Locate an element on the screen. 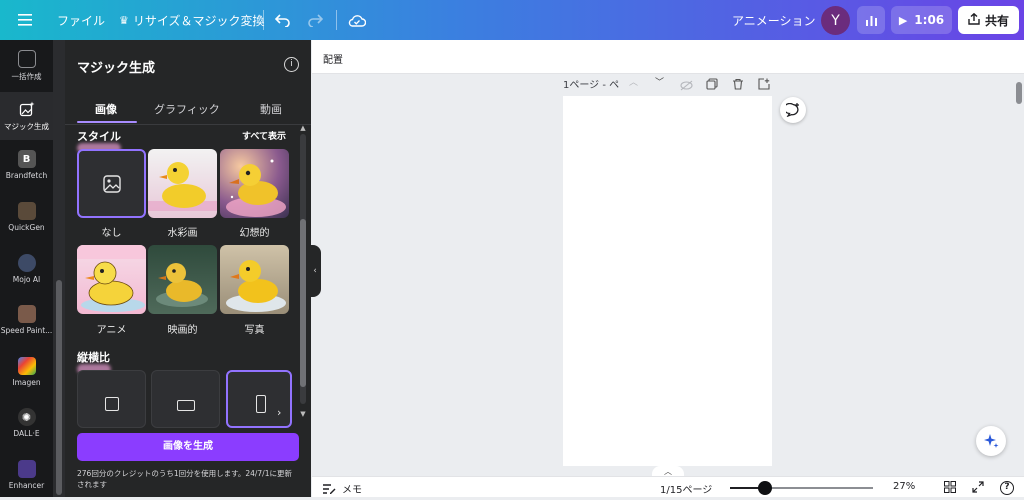 Image resolution: width=1024 pixels, height=500 pixels. panel-scrollbar: ▲ ▼ is located at coordinates (303, 274).